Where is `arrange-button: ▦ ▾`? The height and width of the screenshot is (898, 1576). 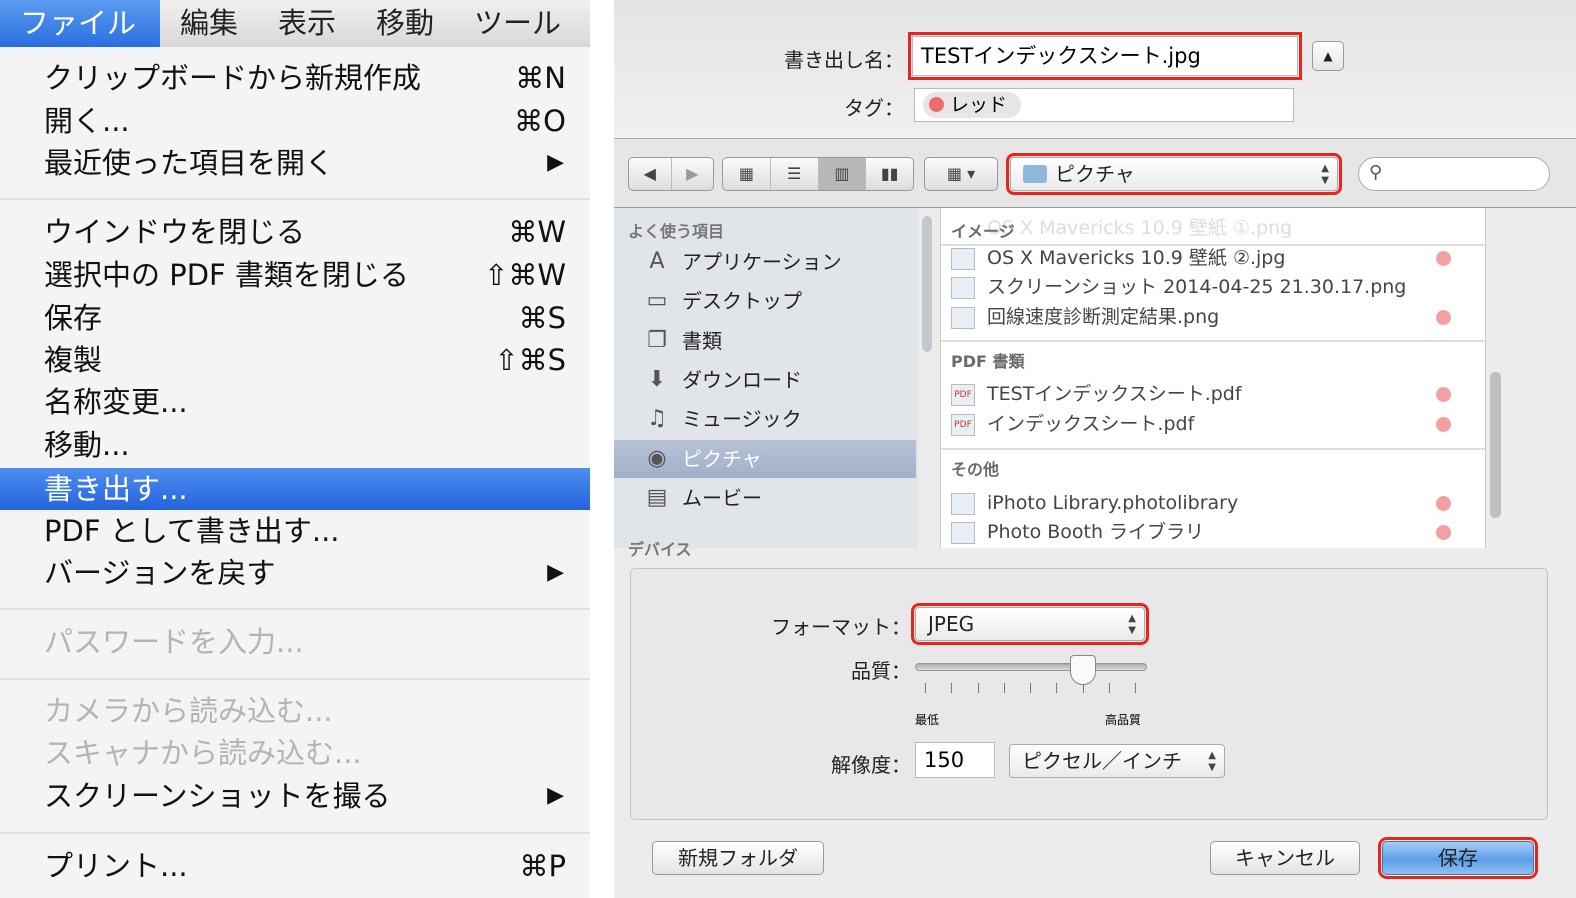 arrange-button: ▦ ▾ is located at coordinates (961, 174).